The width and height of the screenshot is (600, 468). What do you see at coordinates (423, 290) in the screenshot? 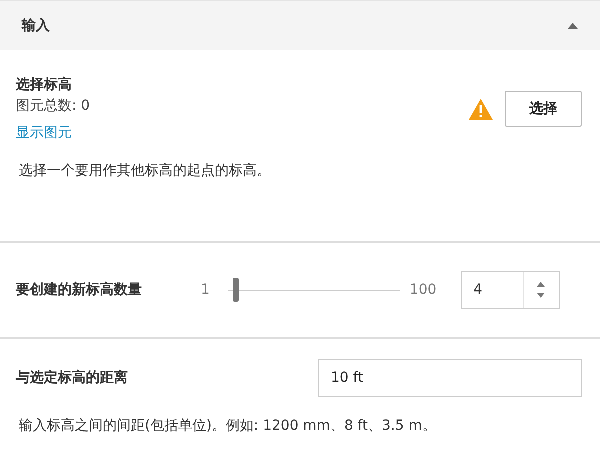
I see `slider-max-label: 100` at bounding box center [423, 290].